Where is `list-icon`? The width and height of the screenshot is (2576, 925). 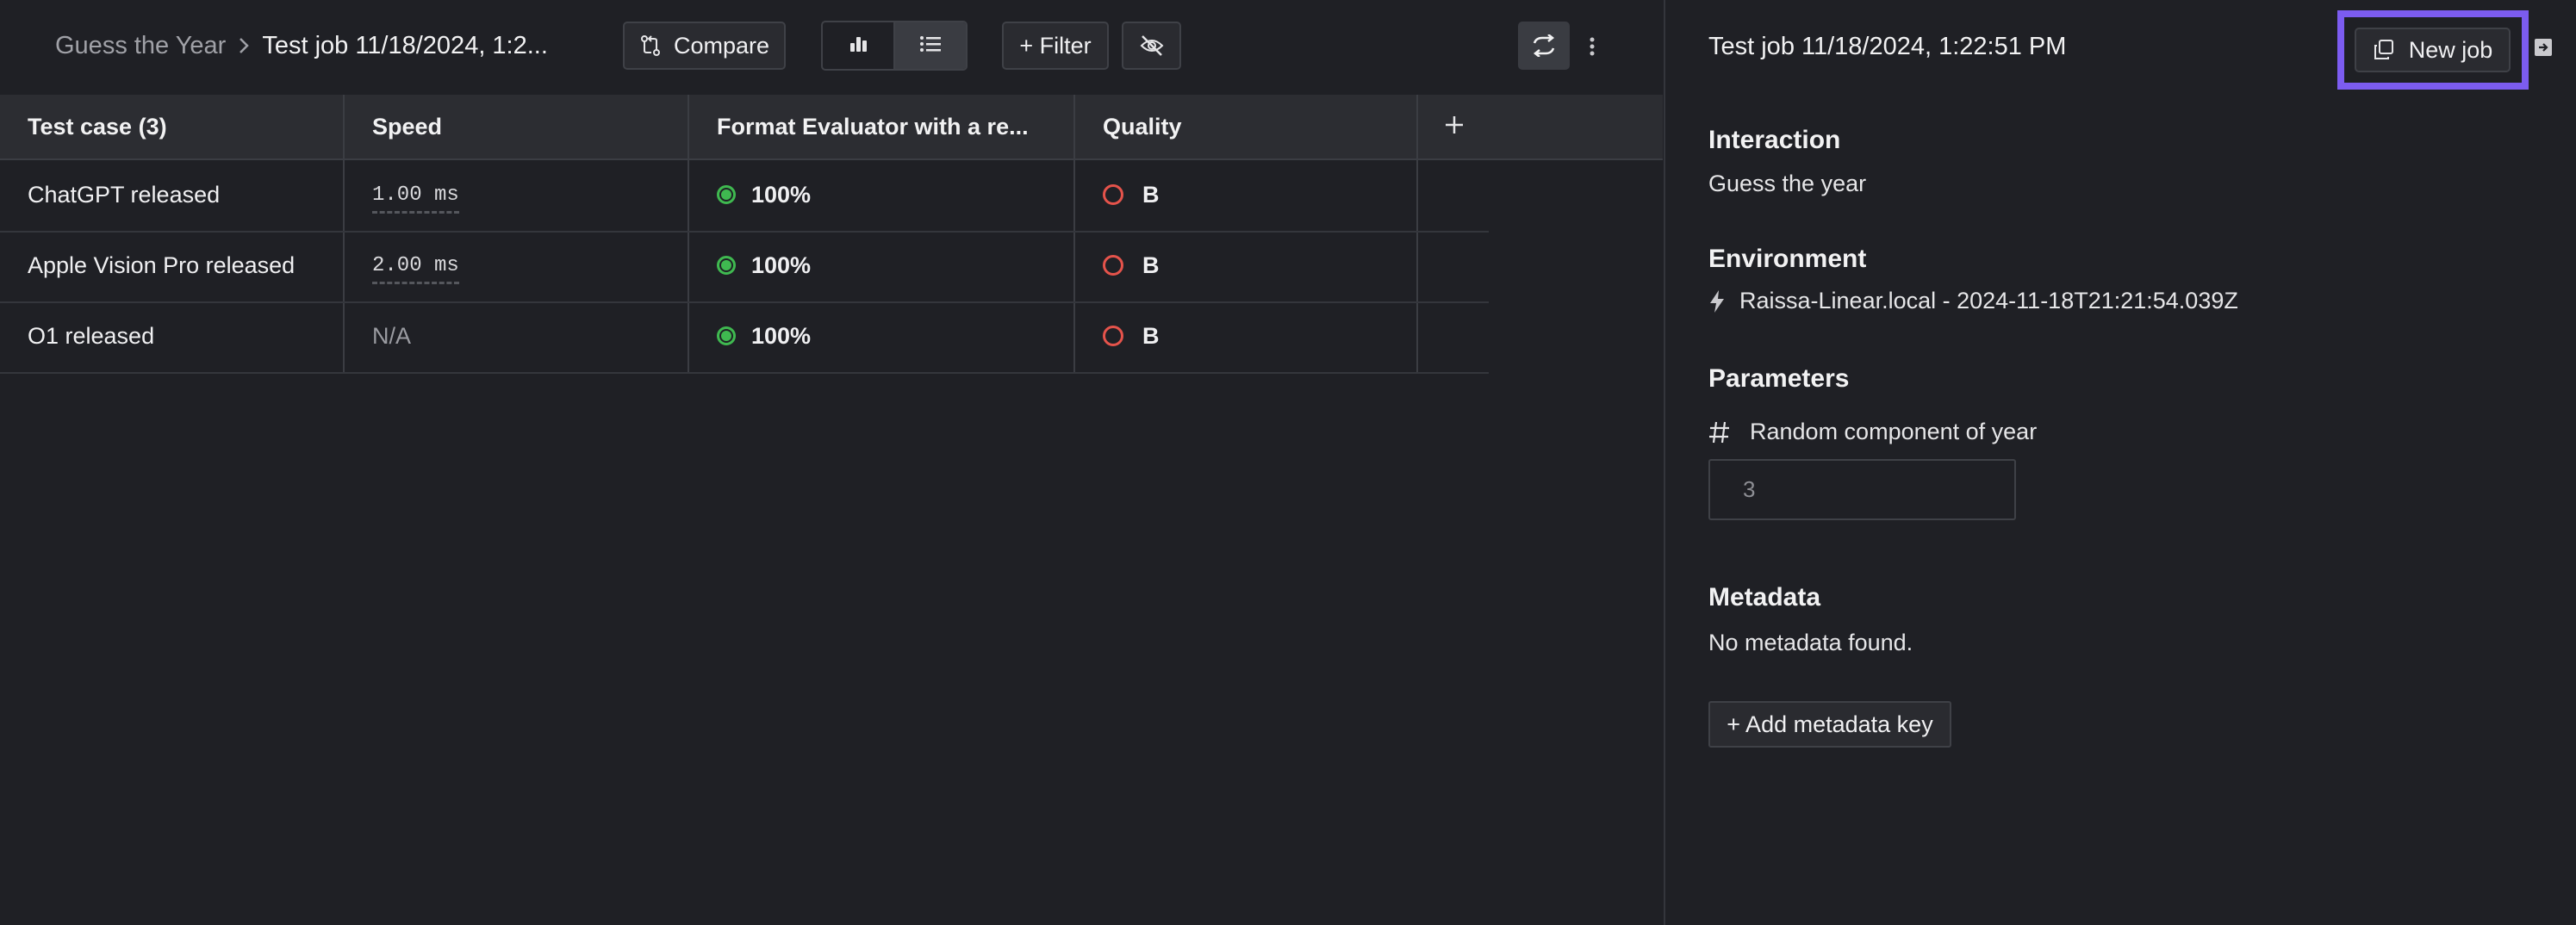
list-icon is located at coordinates (931, 46).